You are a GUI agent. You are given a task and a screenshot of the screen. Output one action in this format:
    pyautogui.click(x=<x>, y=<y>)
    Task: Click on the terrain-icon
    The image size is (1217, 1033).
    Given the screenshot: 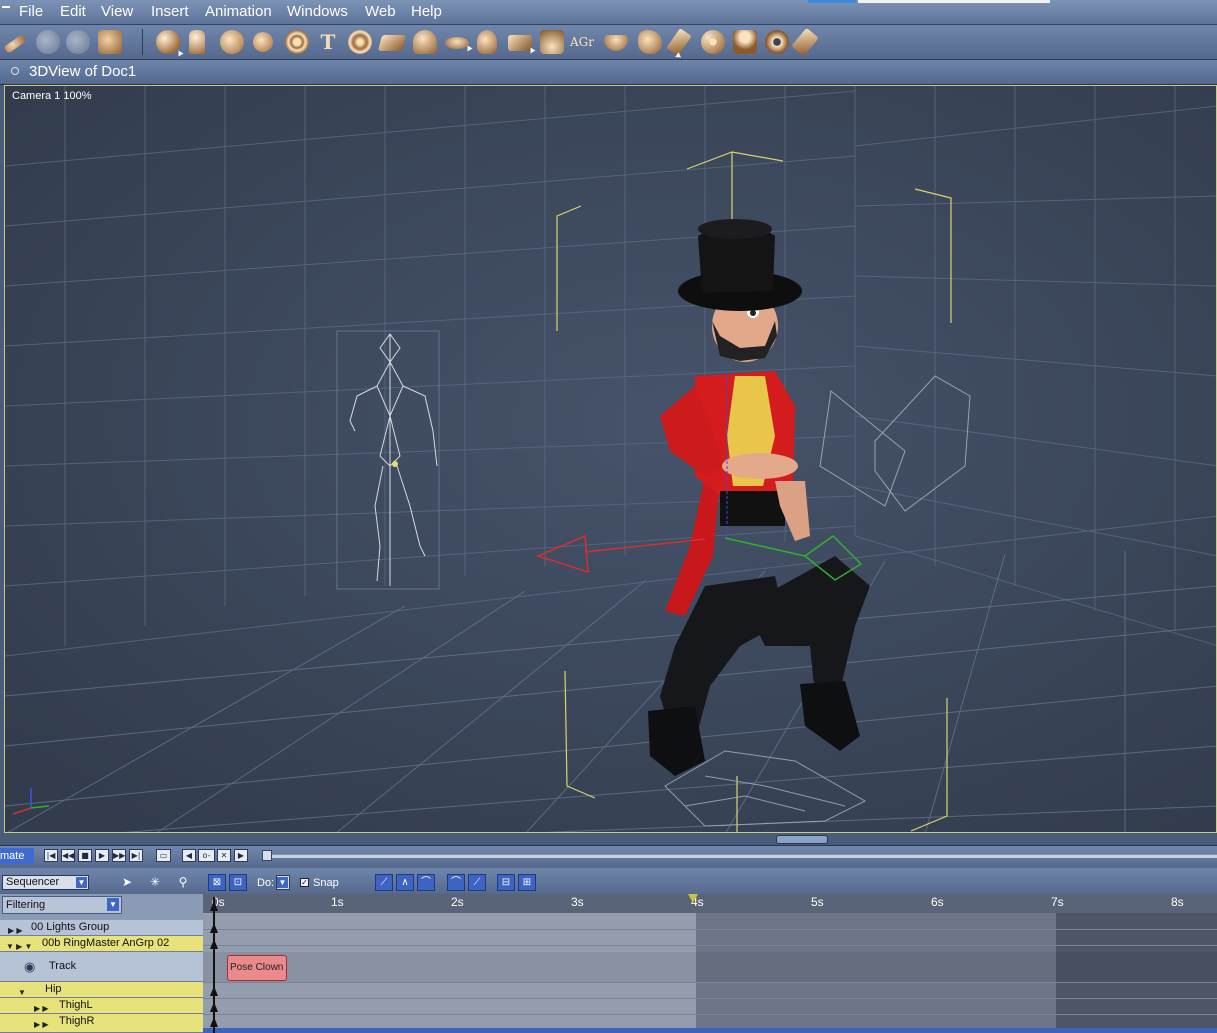 What is the action you would take?
    pyautogui.click(x=392, y=43)
    